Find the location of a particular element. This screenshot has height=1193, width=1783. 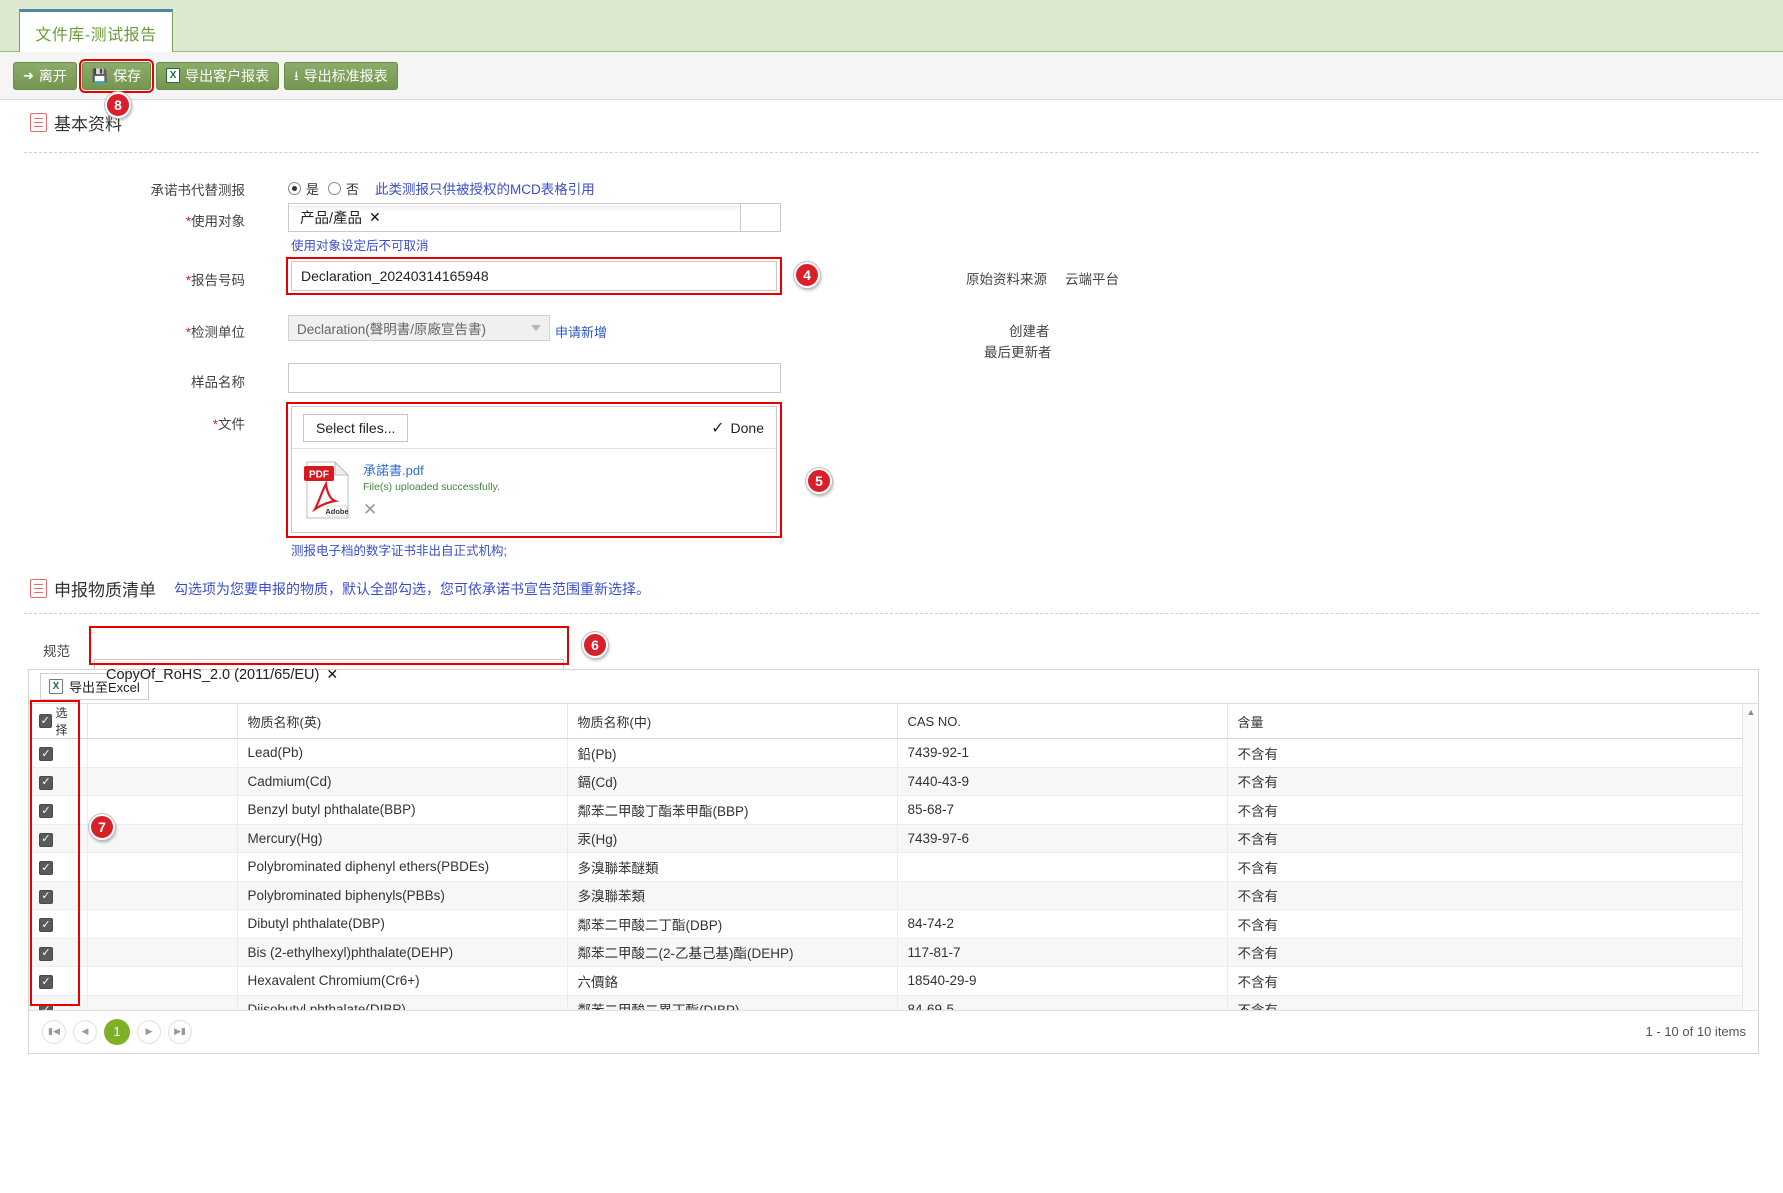

test-unit-select: Declaration(聲明書/原廠宣告書) is located at coordinates (419, 328).